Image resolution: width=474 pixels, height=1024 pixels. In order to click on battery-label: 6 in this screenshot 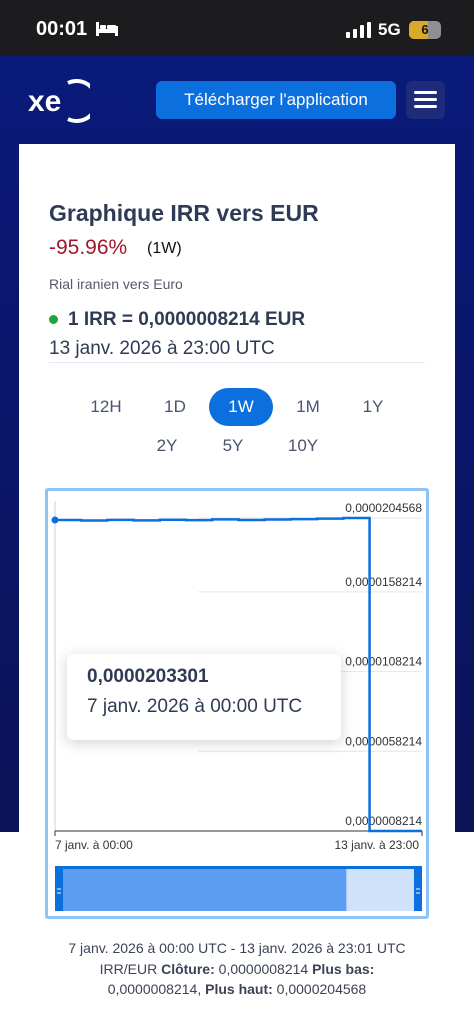, I will do `click(425, 29)`.